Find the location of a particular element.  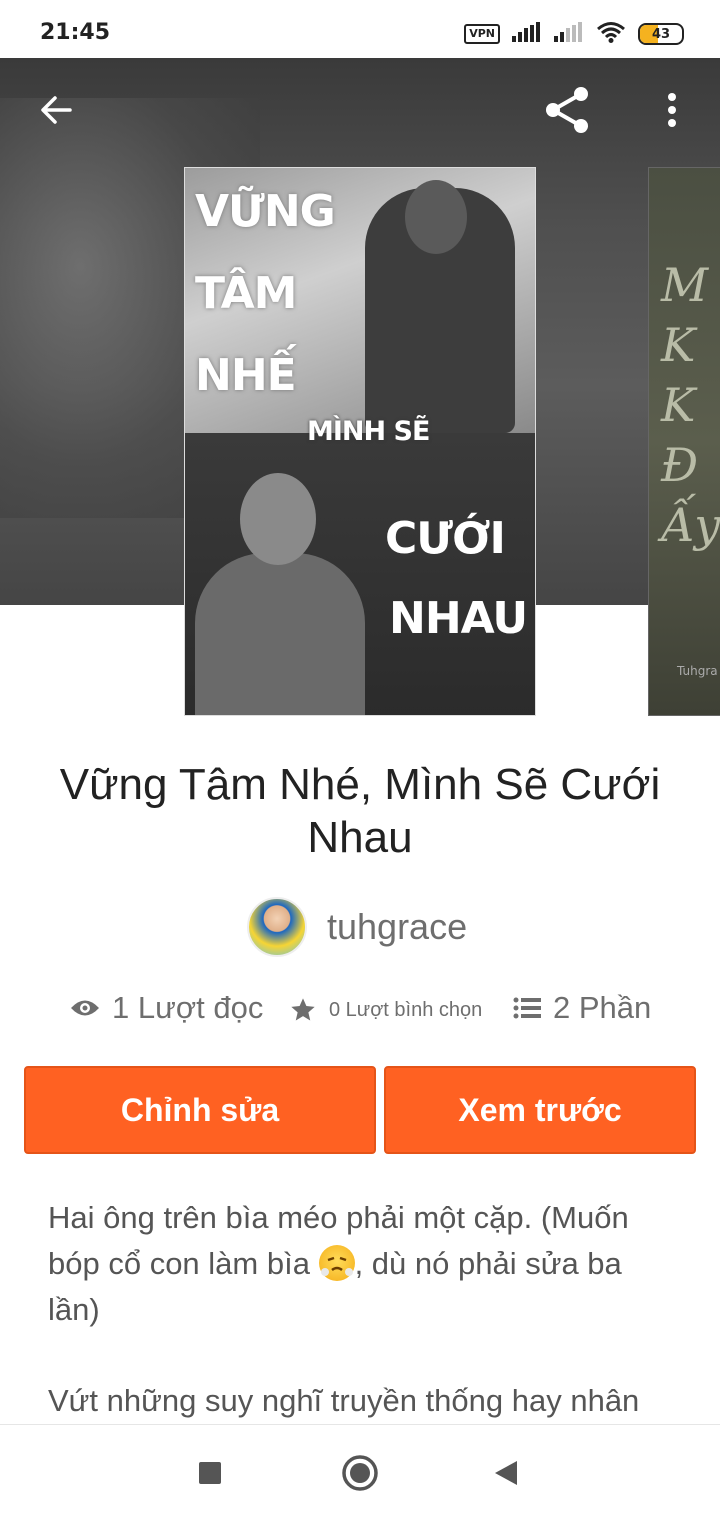

home-button is located at coordinates (360, 1473).